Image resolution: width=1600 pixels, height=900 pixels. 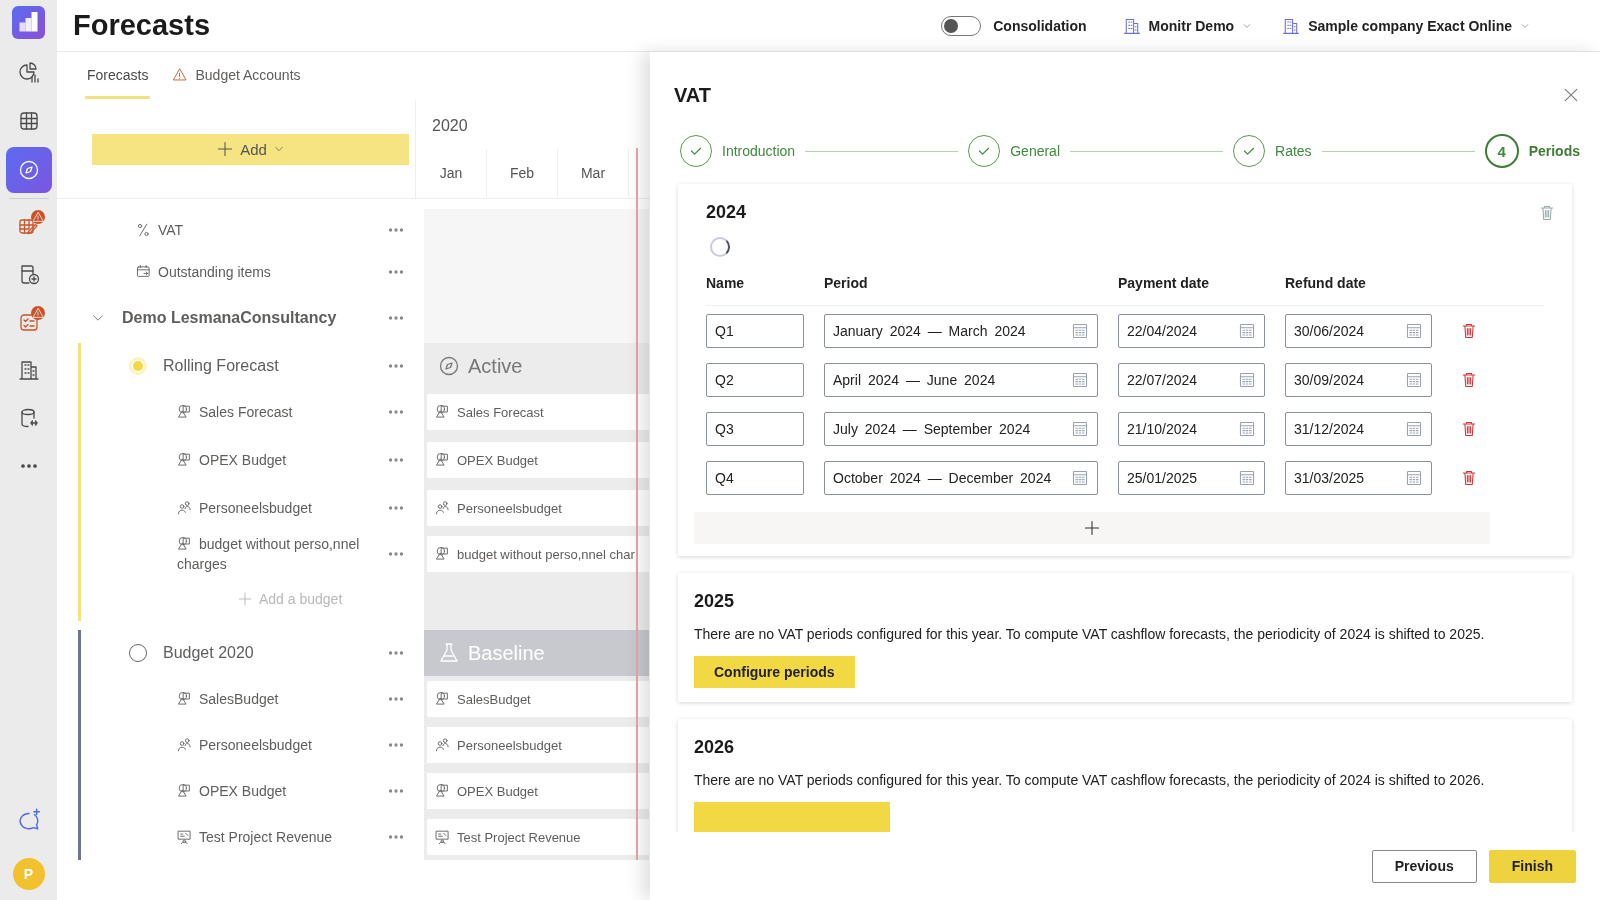 I want to click on step: Rates, so click(x=1272, y=151).